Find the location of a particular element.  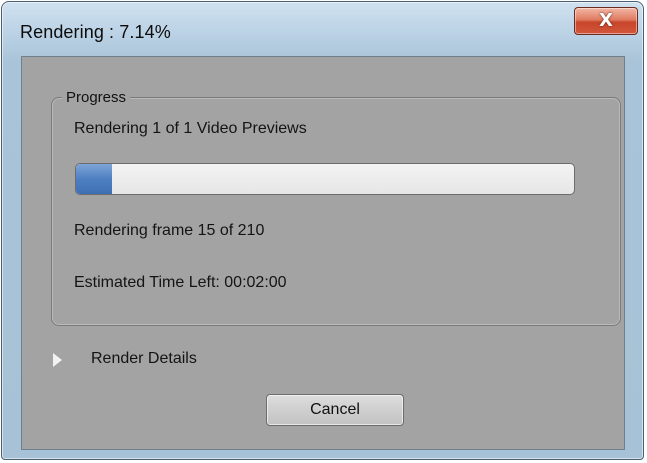

close-button: X is located at coordinates (606, 21).